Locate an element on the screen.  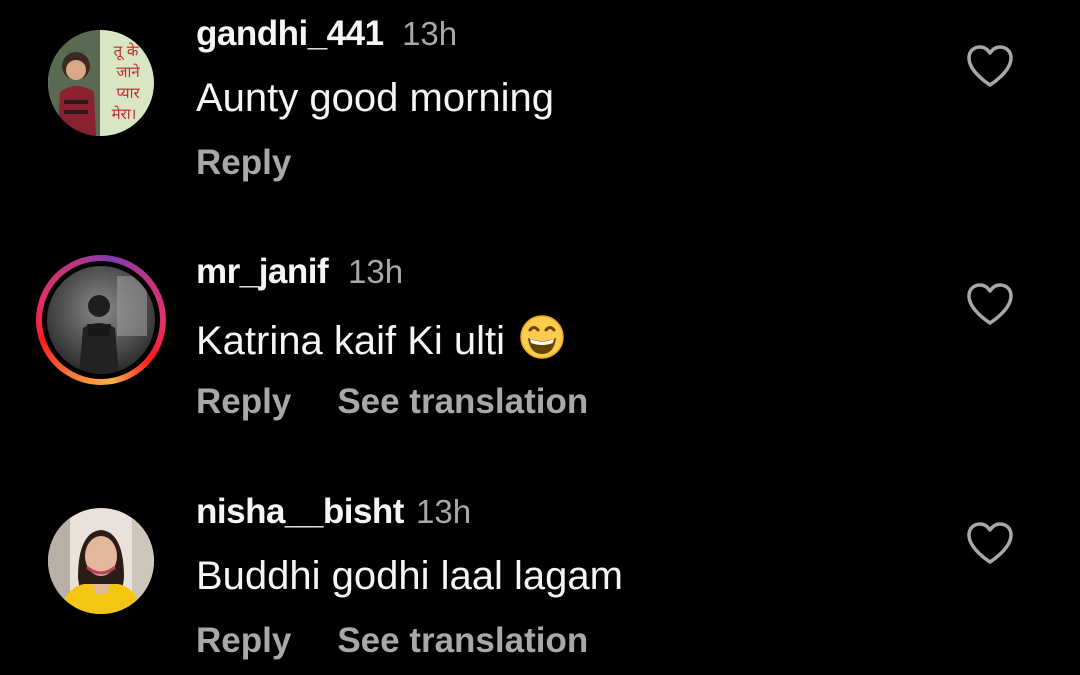
grinning-face-icon is located at coordinates (542, 337).